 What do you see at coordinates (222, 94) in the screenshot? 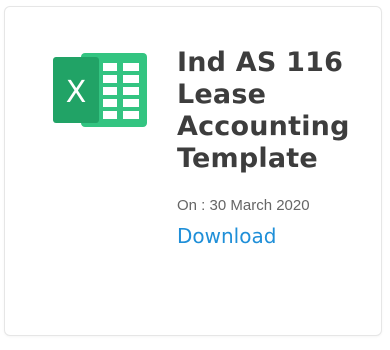
I see `title-line: Lease` at bounding box center [222, 94].